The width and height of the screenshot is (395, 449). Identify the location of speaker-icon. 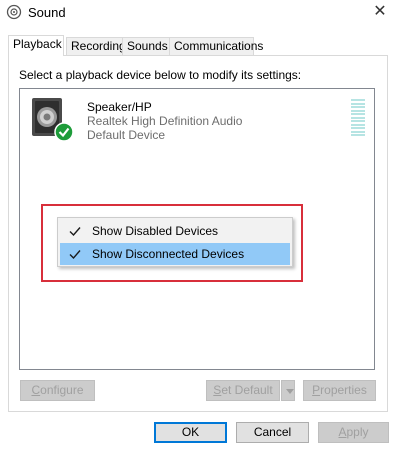
(53, 120).